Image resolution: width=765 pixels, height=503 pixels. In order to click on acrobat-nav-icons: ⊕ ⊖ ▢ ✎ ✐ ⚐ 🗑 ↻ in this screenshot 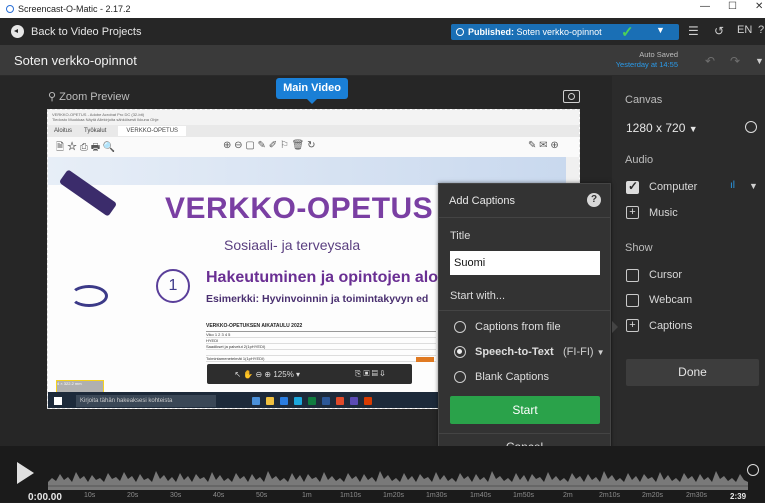, I will do `click(269, 145)`.